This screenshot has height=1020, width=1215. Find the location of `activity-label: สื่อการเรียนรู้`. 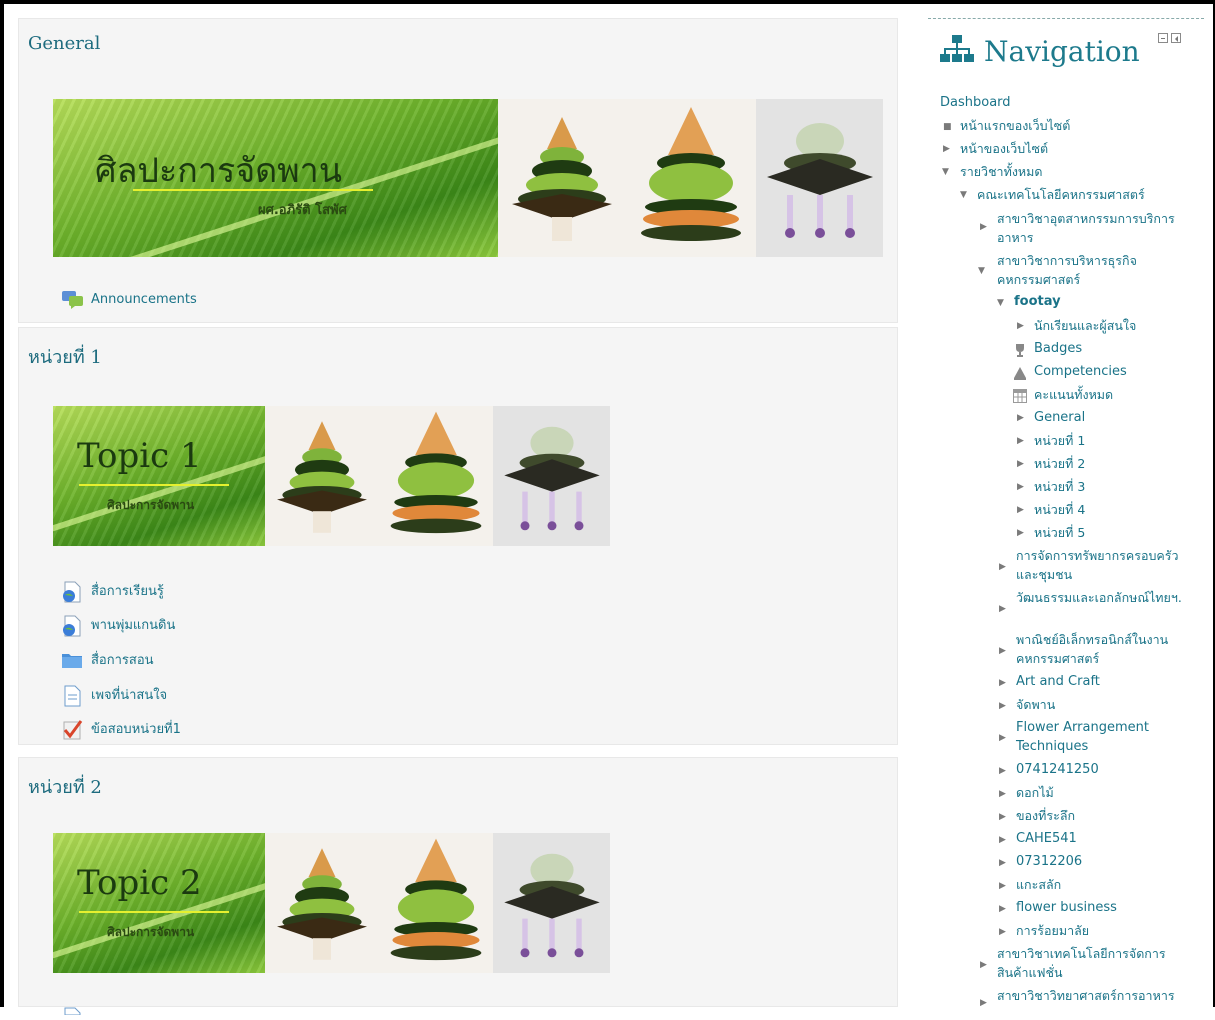

activity-label: สื่อการเรียนรู้ is located at coordinates (127, 591).